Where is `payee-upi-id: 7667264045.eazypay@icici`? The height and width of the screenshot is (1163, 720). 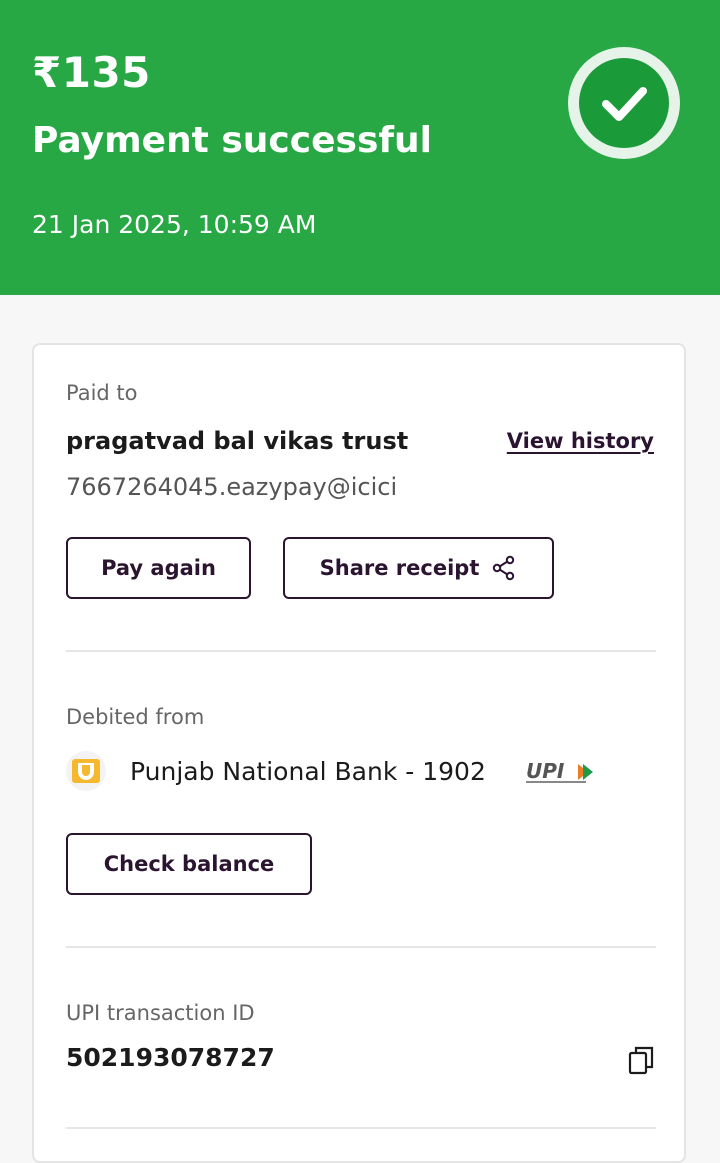
payee-upi-id: 7667264045.eazypay@icici is located at coordinates (232, 487).